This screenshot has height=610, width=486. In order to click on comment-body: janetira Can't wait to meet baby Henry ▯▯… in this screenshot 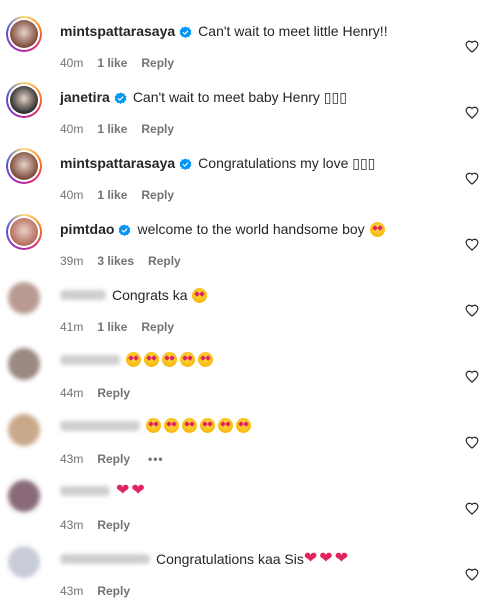, I will do `click(203, 97)`.